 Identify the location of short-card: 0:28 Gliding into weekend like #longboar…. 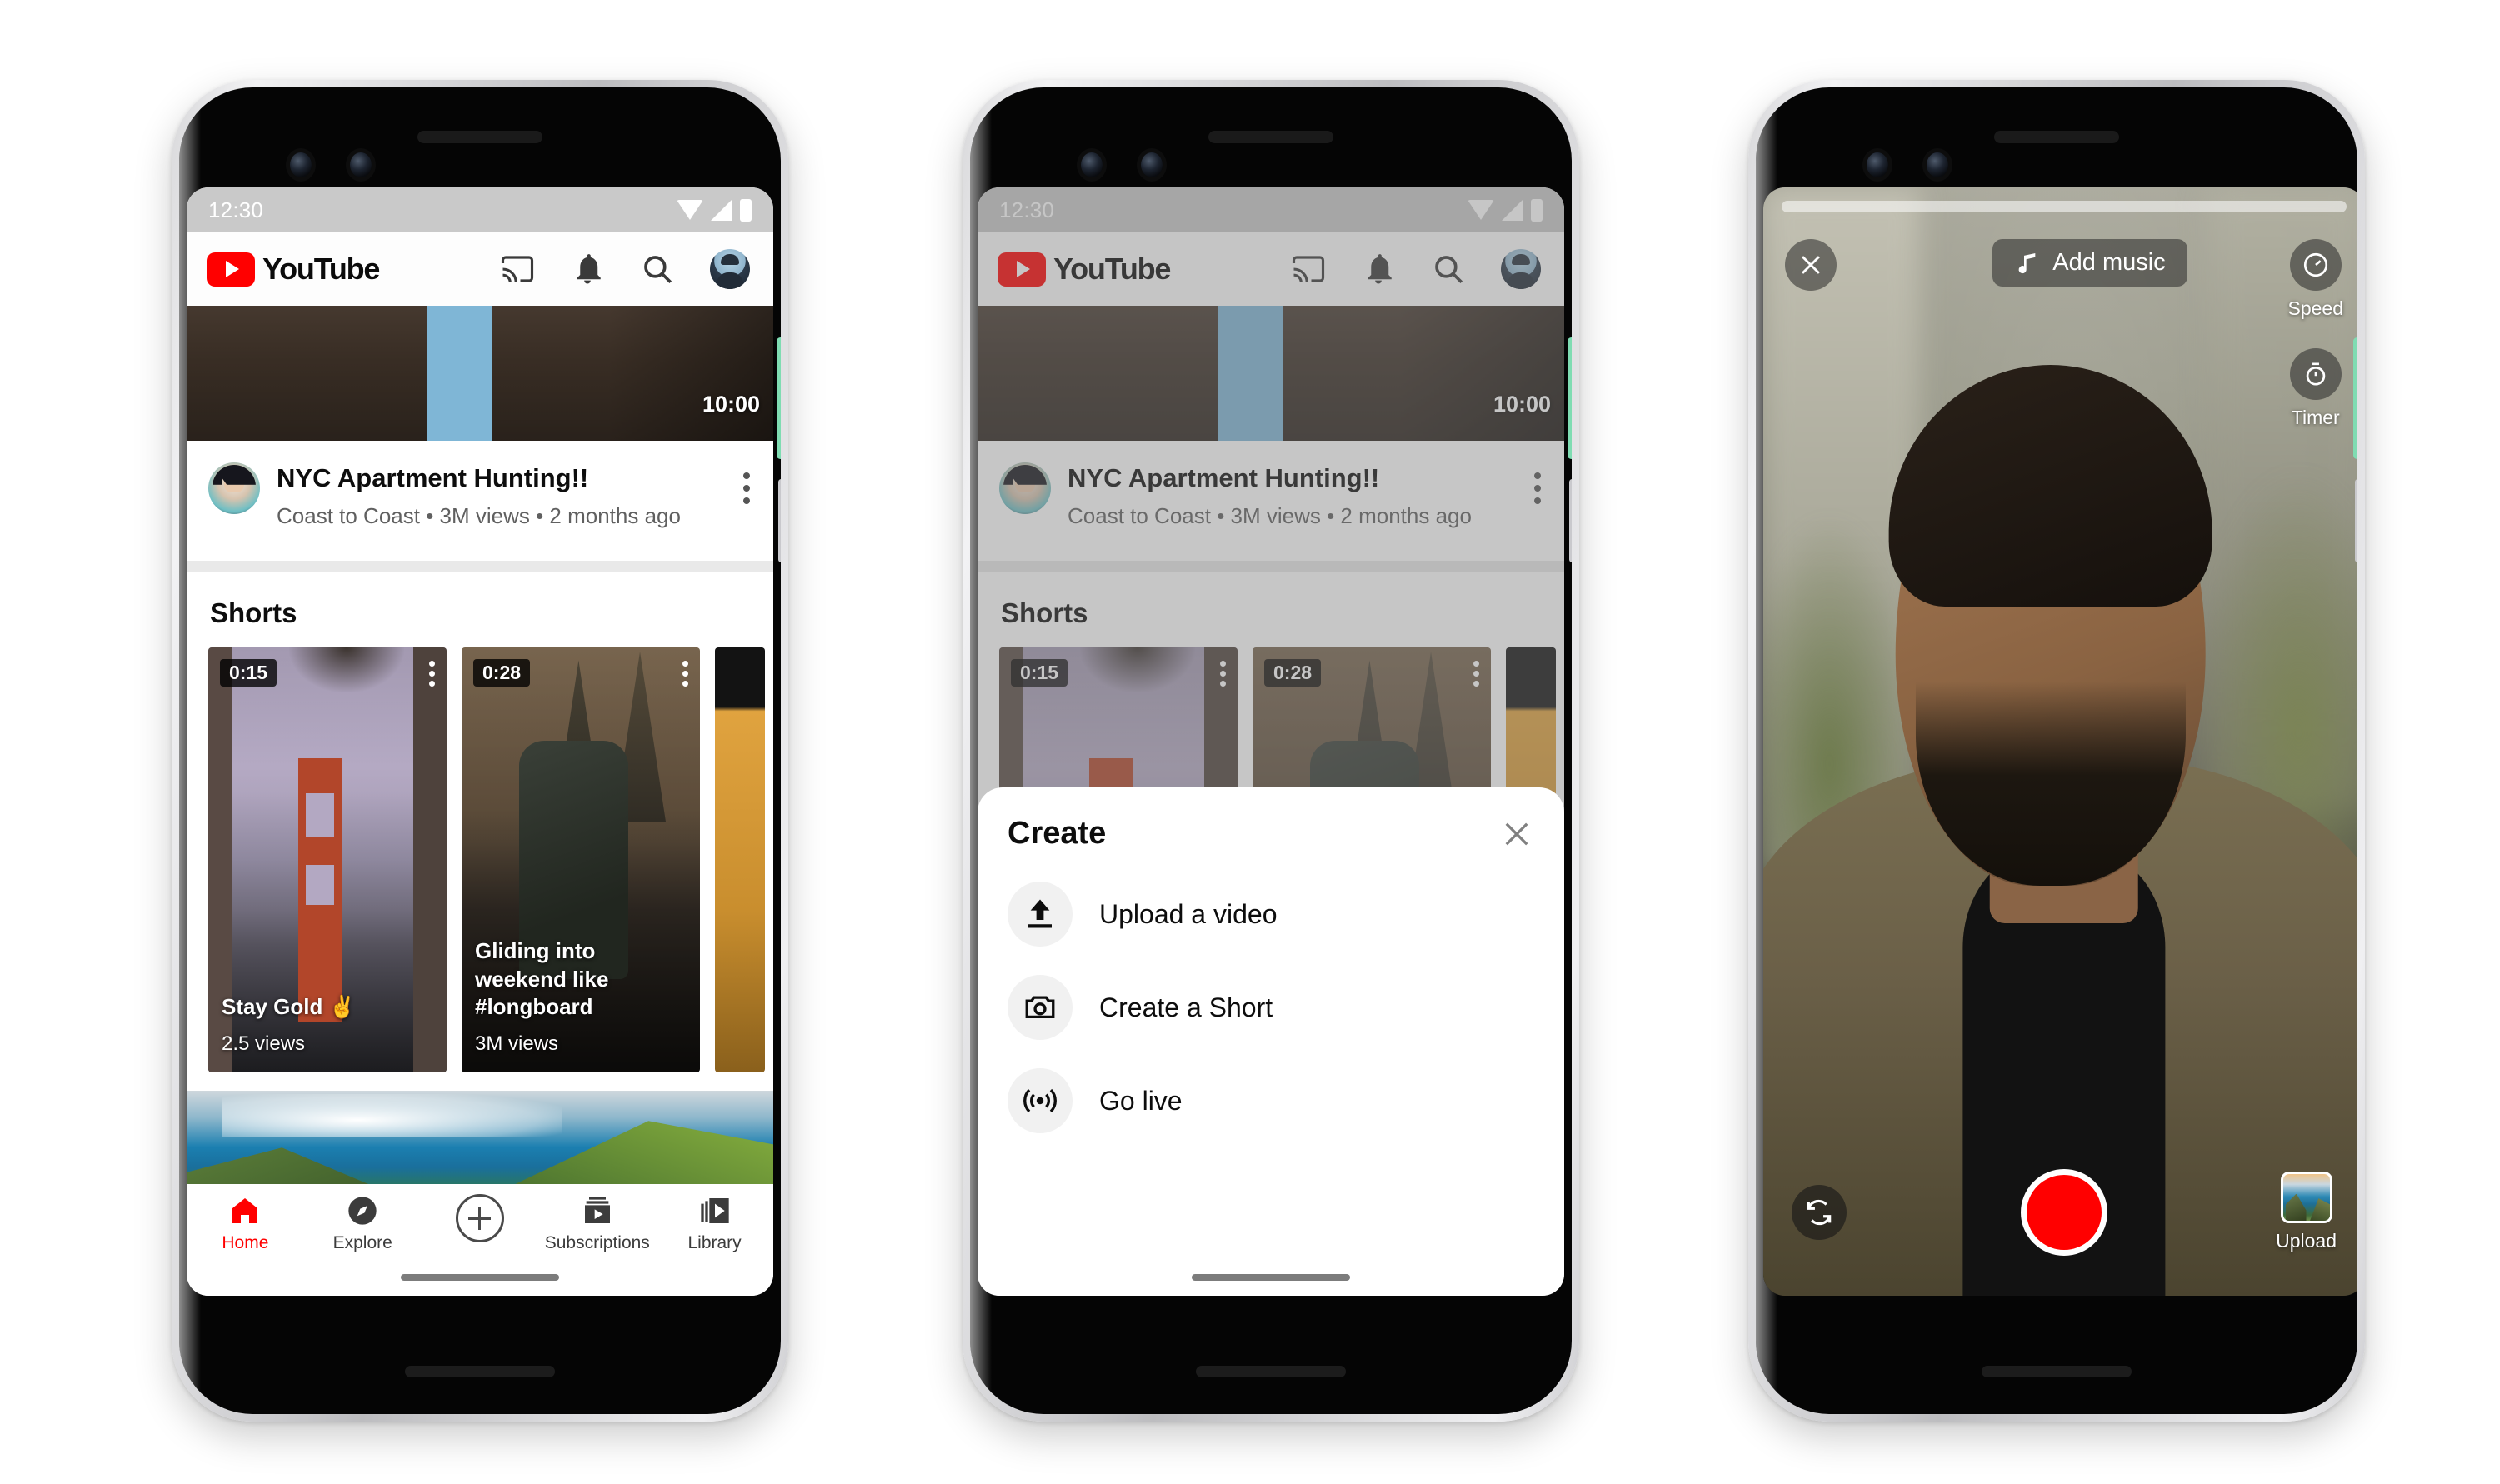
(581, 860).